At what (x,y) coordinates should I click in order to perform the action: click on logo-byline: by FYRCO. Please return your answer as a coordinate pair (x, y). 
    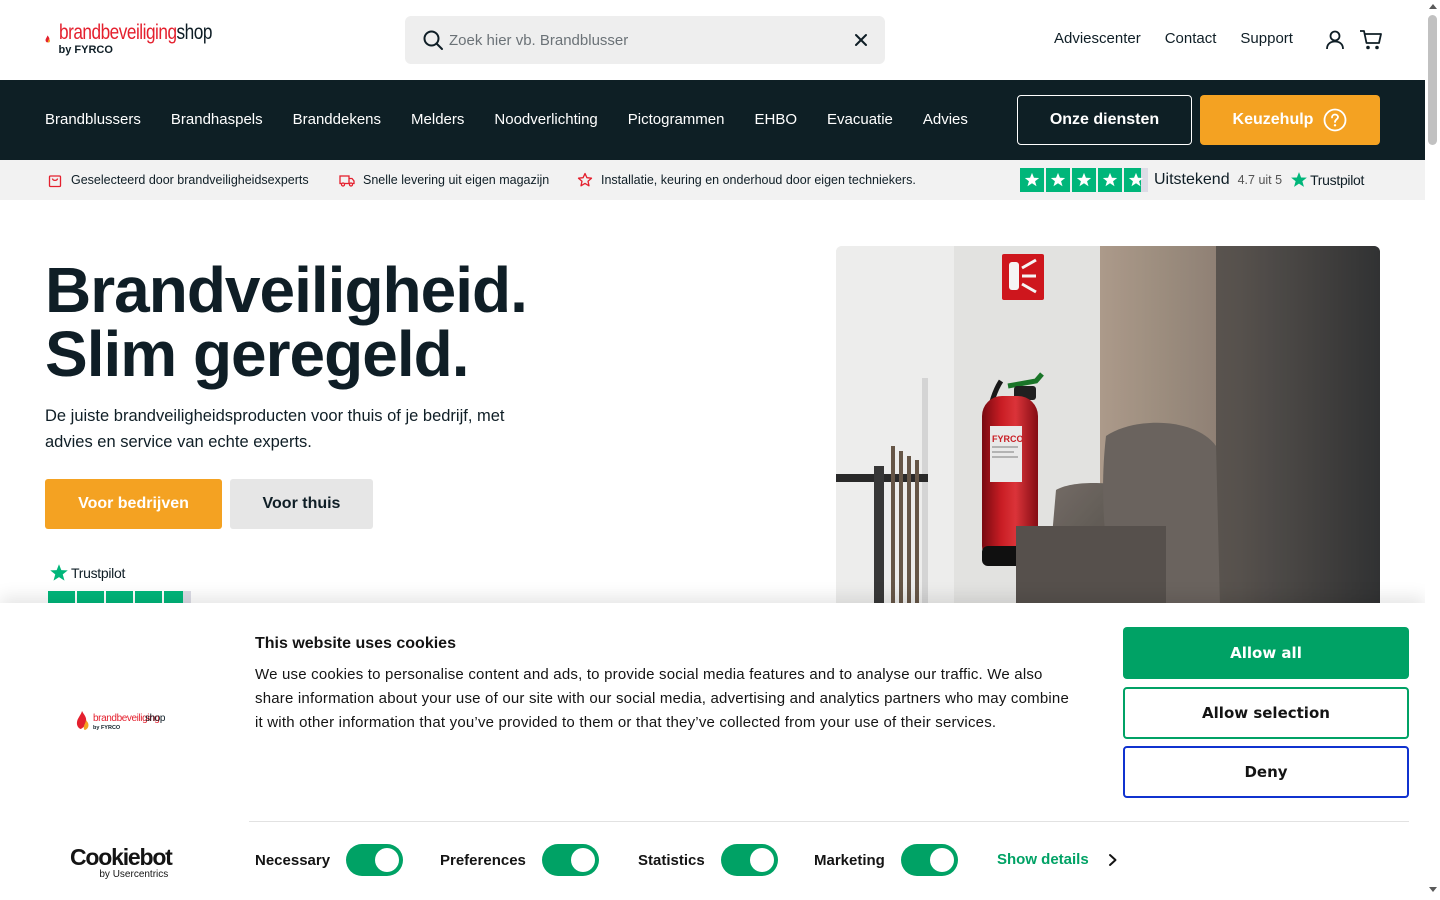
    Looking at the image, I should click on (85, 50).